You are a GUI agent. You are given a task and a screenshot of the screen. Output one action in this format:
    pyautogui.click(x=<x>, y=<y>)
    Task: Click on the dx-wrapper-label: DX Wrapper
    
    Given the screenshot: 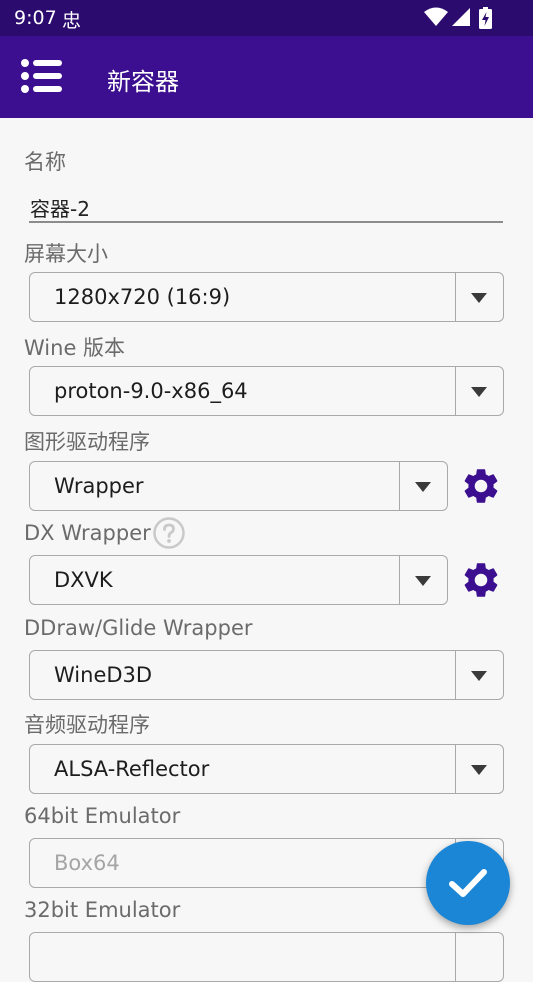 What is the action you would take?
    pyautogui.click(x=87, y=533)
    